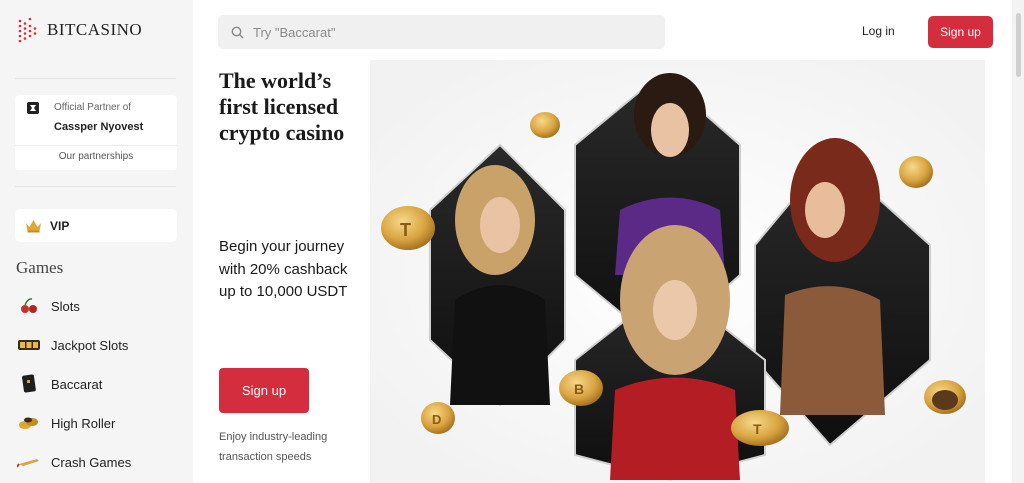 The image size is (1024, 483). What do you see at coordinates (90, 345) in the screenshot?
I see `sidebar-item-label: Jackpot Slots` at bounding box center [90, 345].